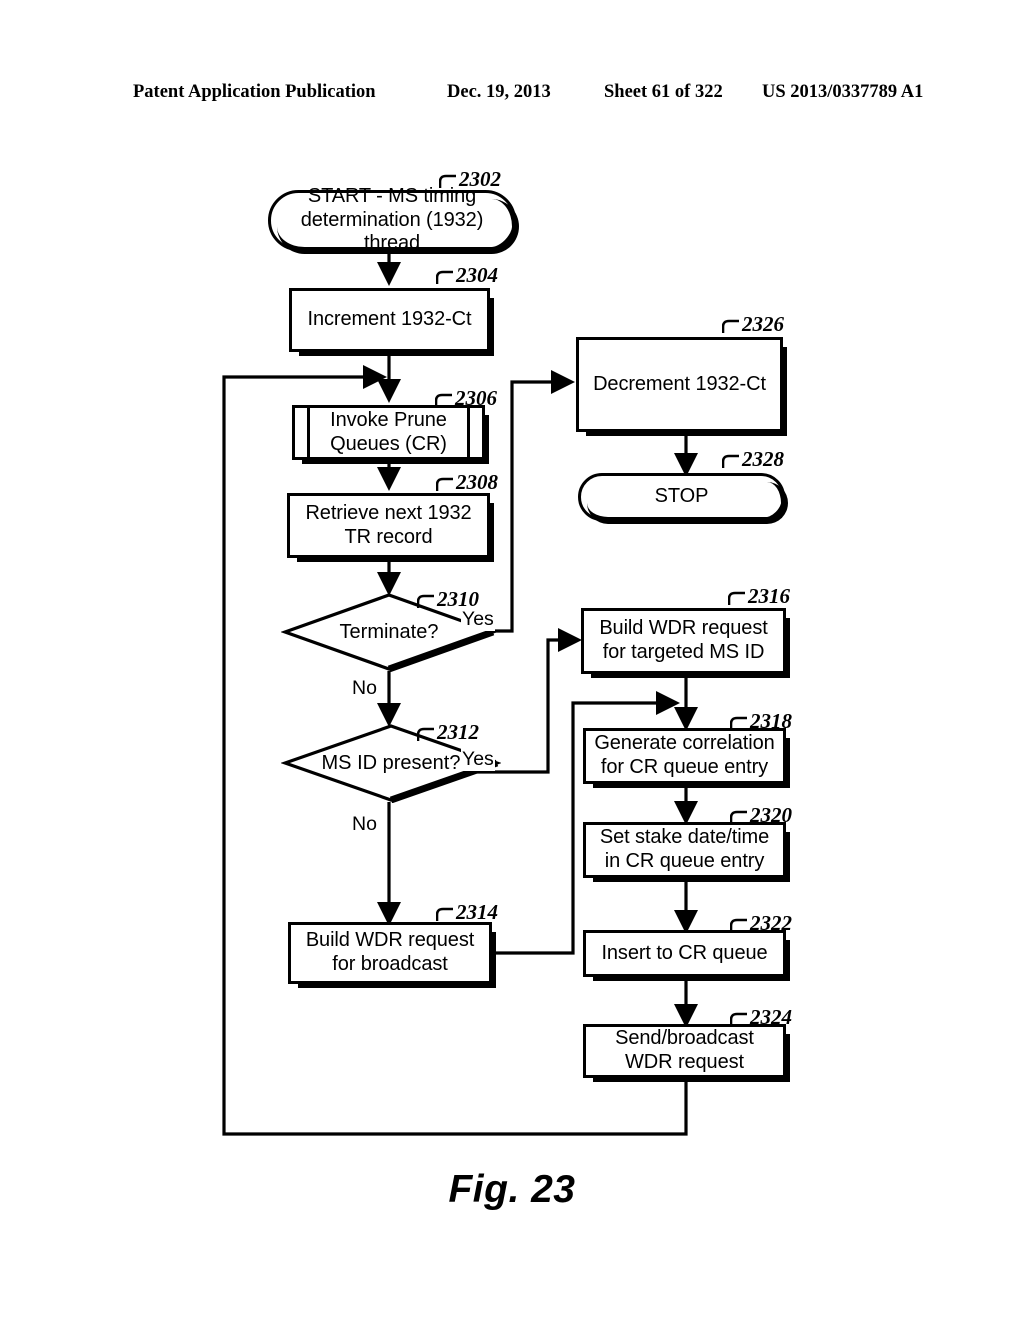  I want to click on node-stop-label: STOP, so click(681, 496).